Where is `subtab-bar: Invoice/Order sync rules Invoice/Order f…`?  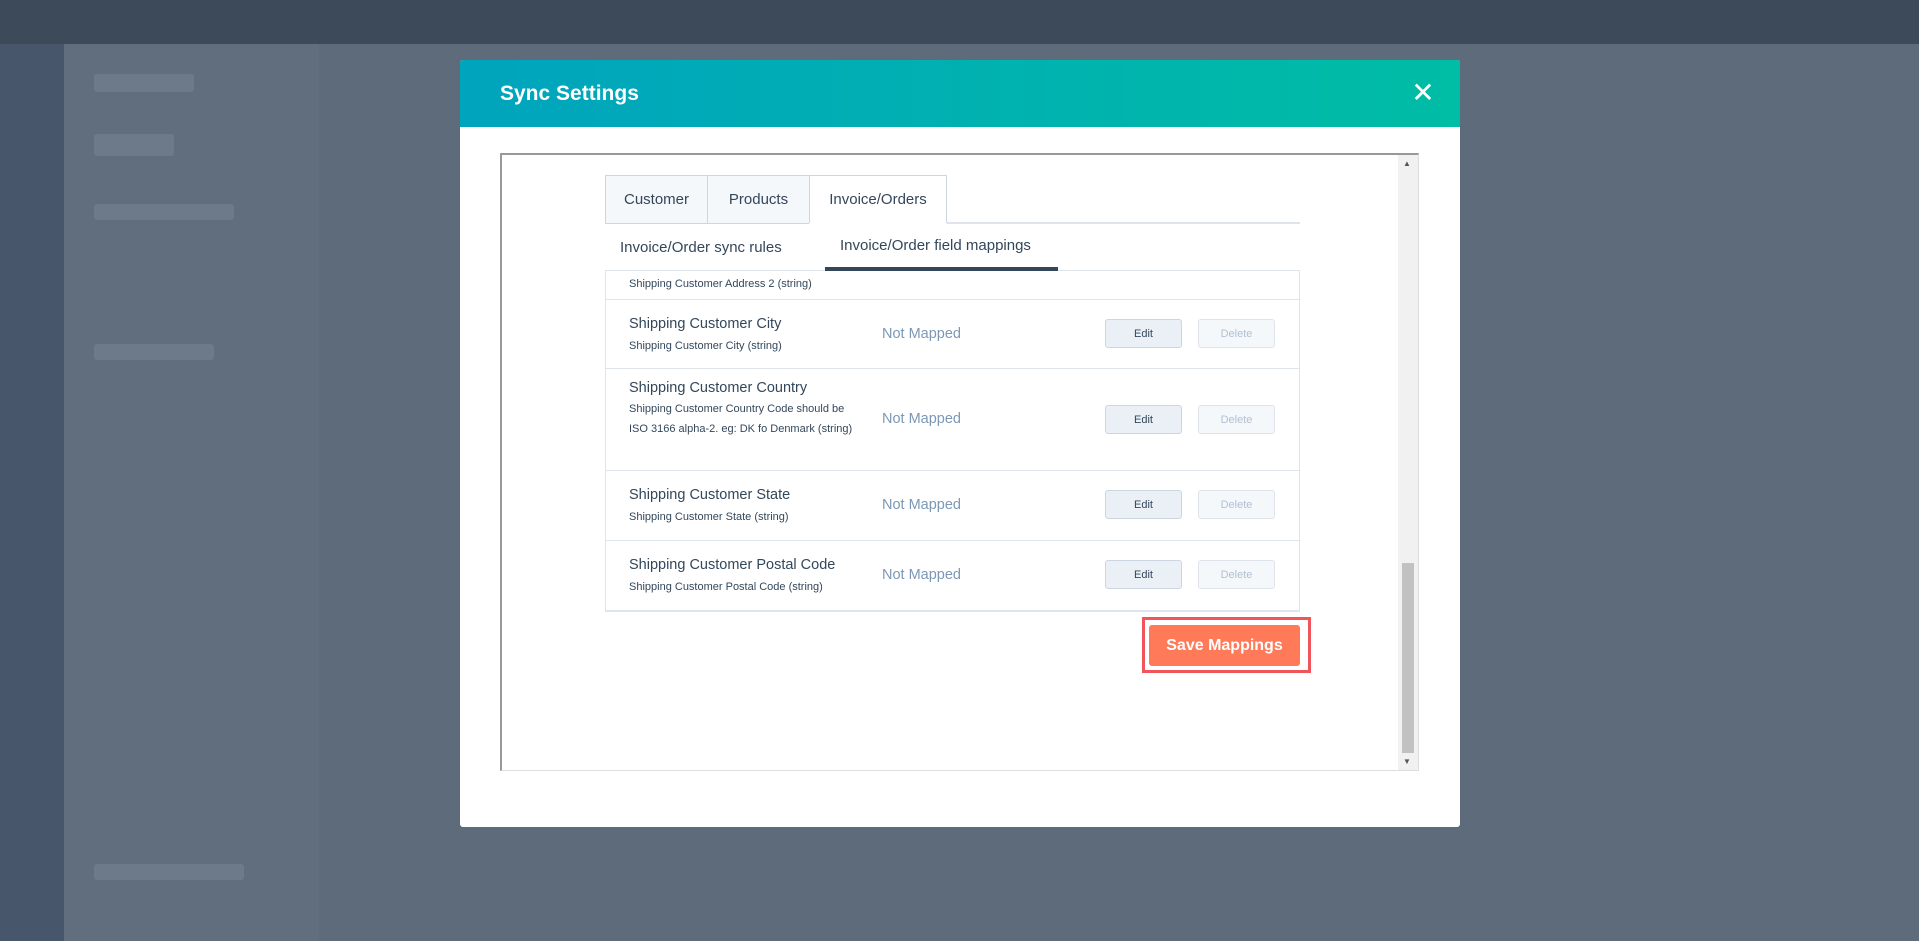
subtab-bar: Invoice/Order sync rules Invoice/Order f… is located at coordinates (952, 247).